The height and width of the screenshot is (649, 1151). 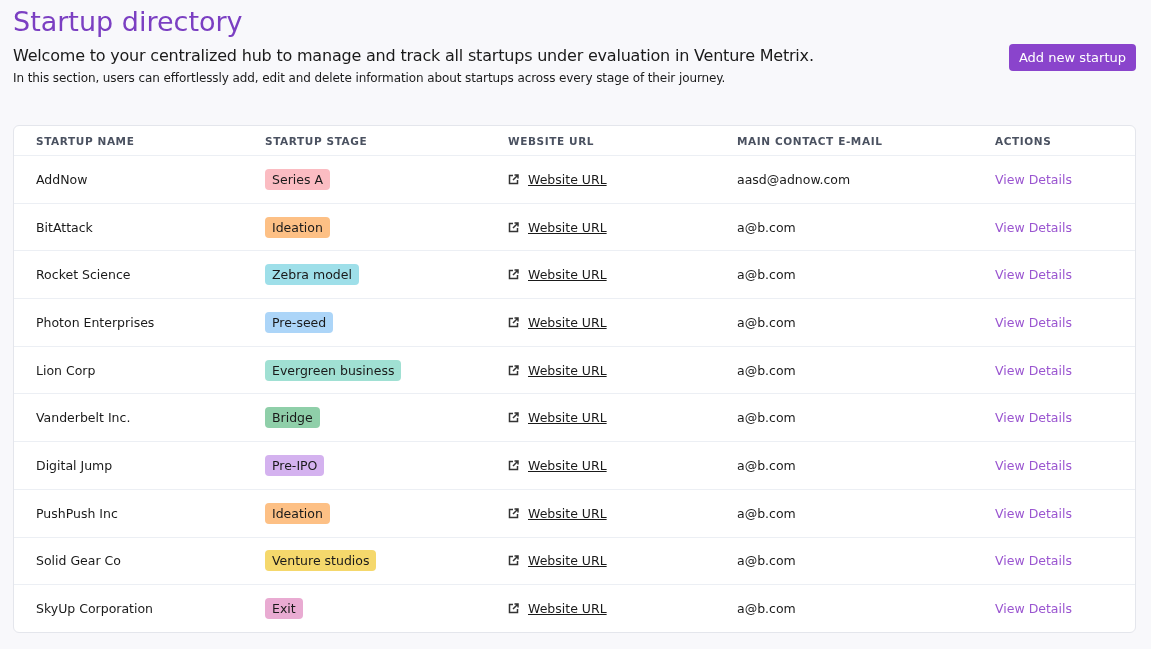 I want to click on page-title: Startup directory, so click(x=128, y=22).